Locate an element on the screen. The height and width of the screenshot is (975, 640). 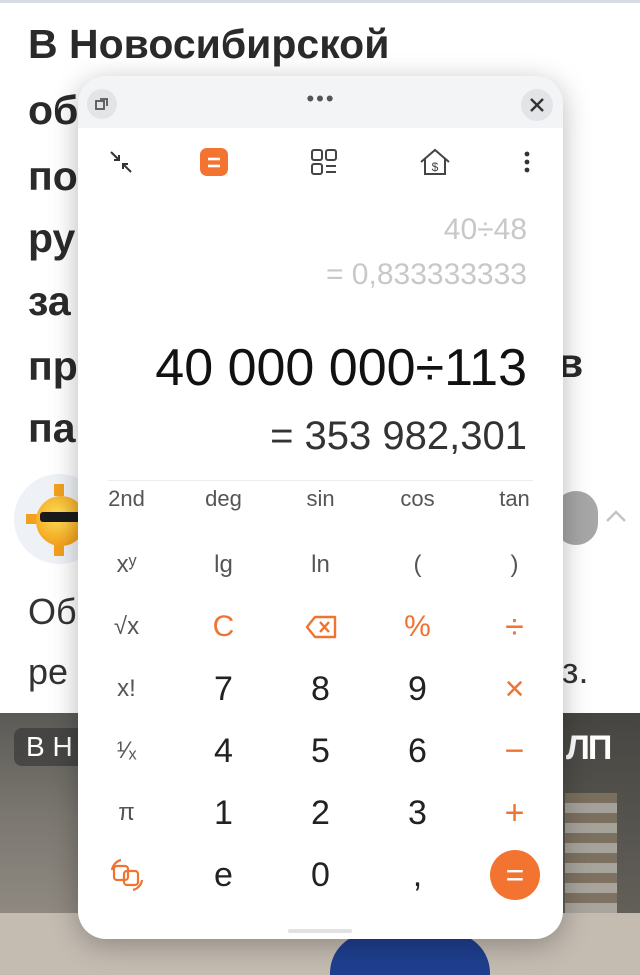
backspace-icon is located at coordinates (320, 627).